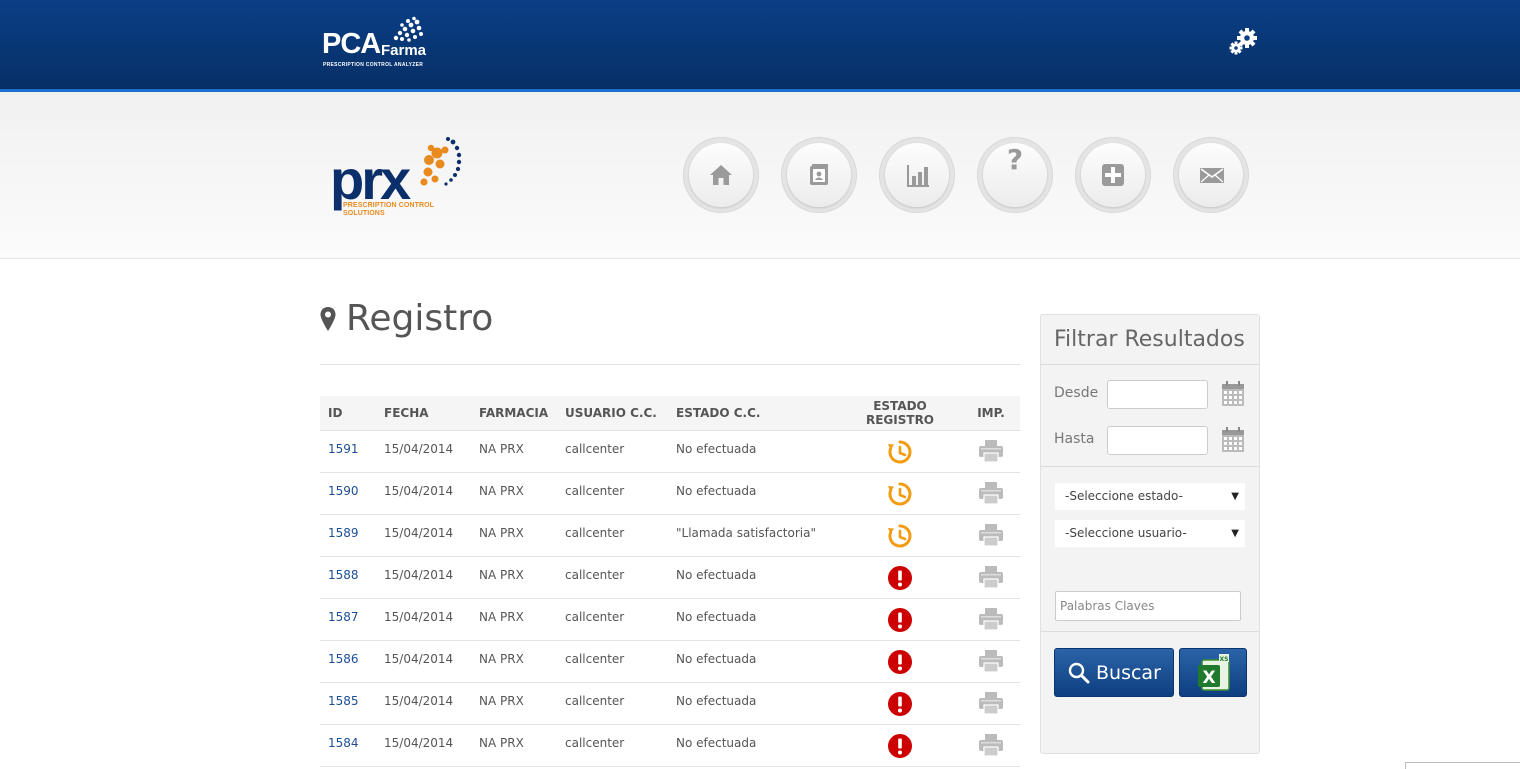 The height and width of the screenshot is (769, 1520). I want to click on row-id-link: 1590, so click(343, 491).